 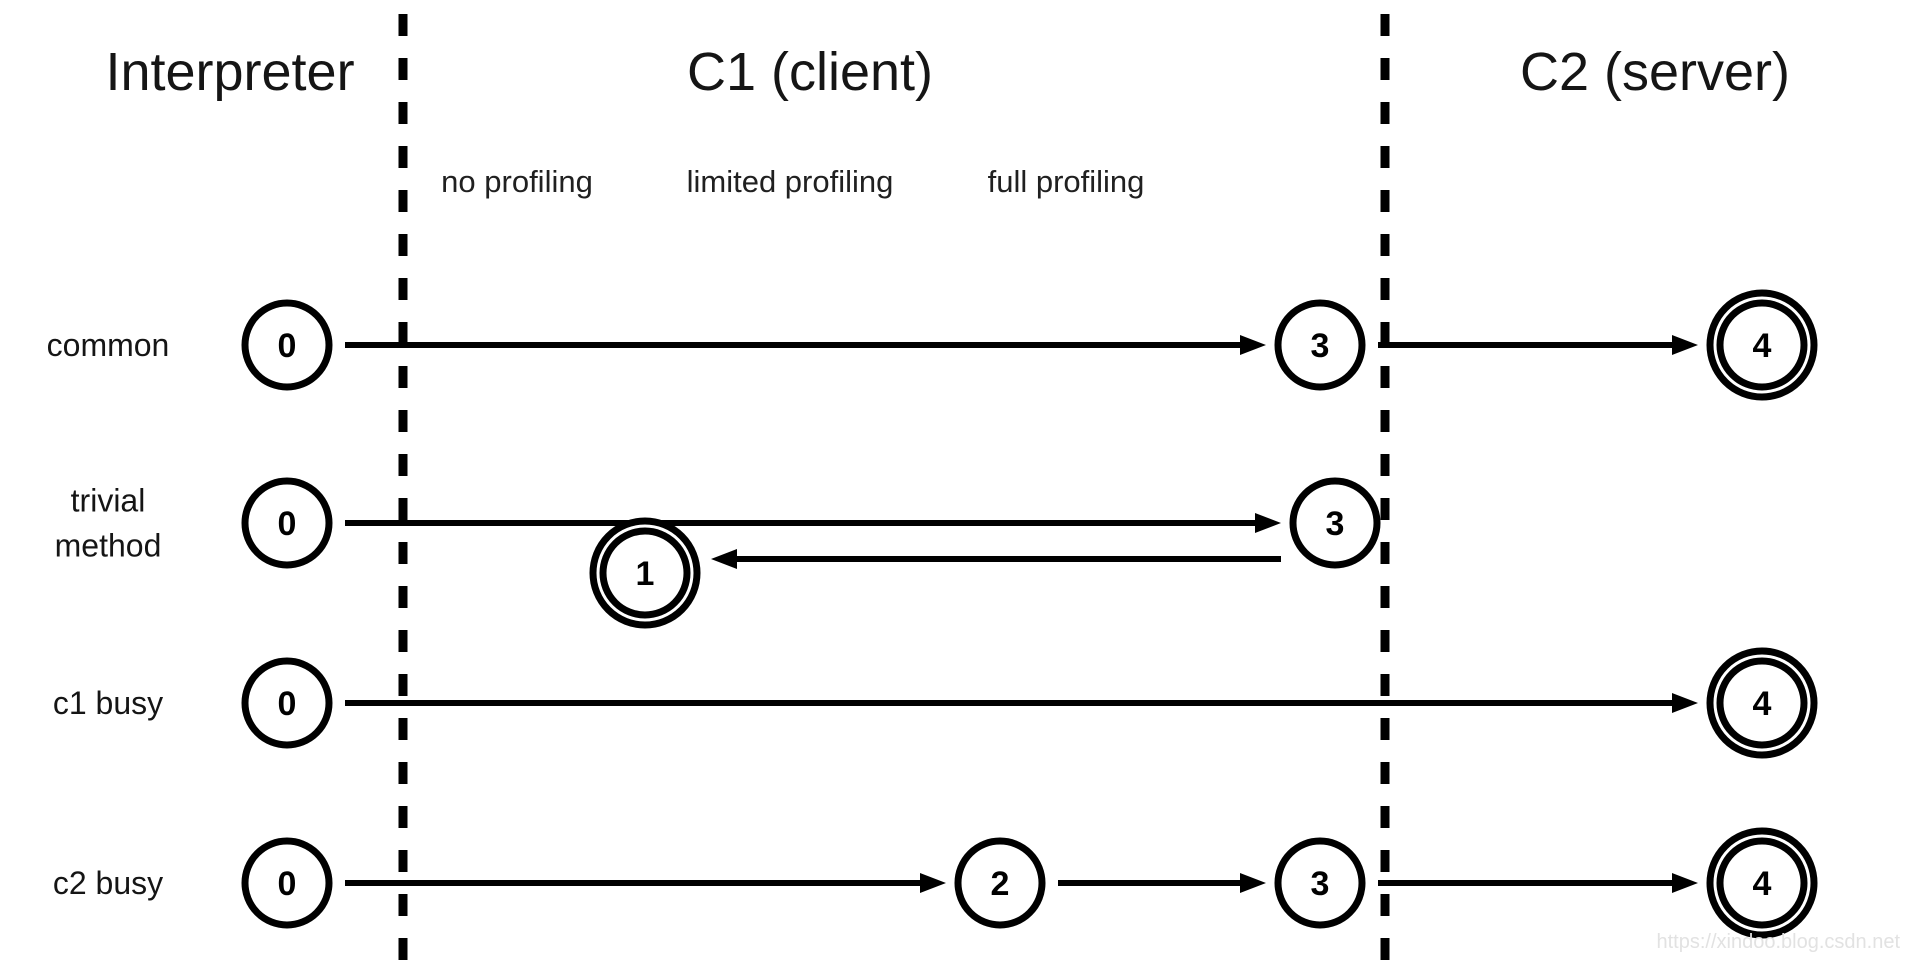 I want to click on phase-label-no-profiling: no profiling, so click(x=517, y=181).